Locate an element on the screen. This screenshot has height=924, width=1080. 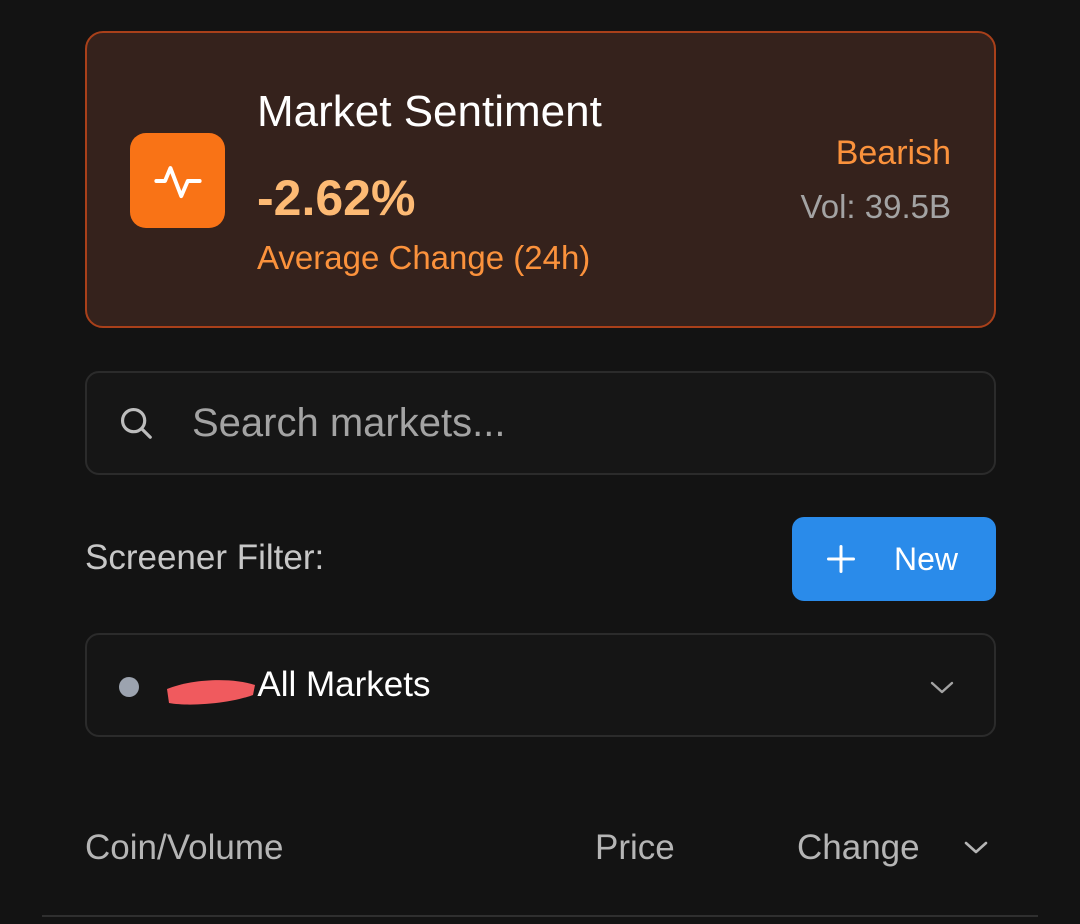
column-header-price: Price is located at coordinates (635, 848).